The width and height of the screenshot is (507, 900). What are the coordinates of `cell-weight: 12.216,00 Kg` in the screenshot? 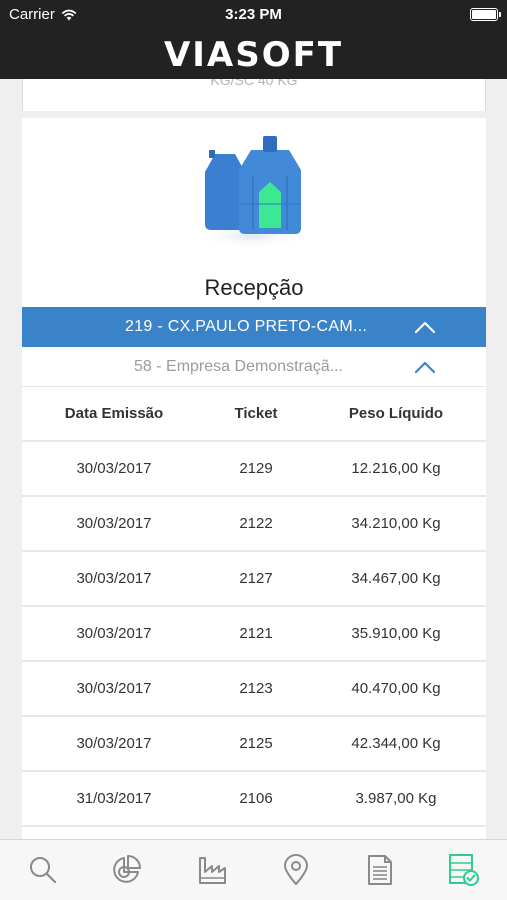 It's located at (396, 468).